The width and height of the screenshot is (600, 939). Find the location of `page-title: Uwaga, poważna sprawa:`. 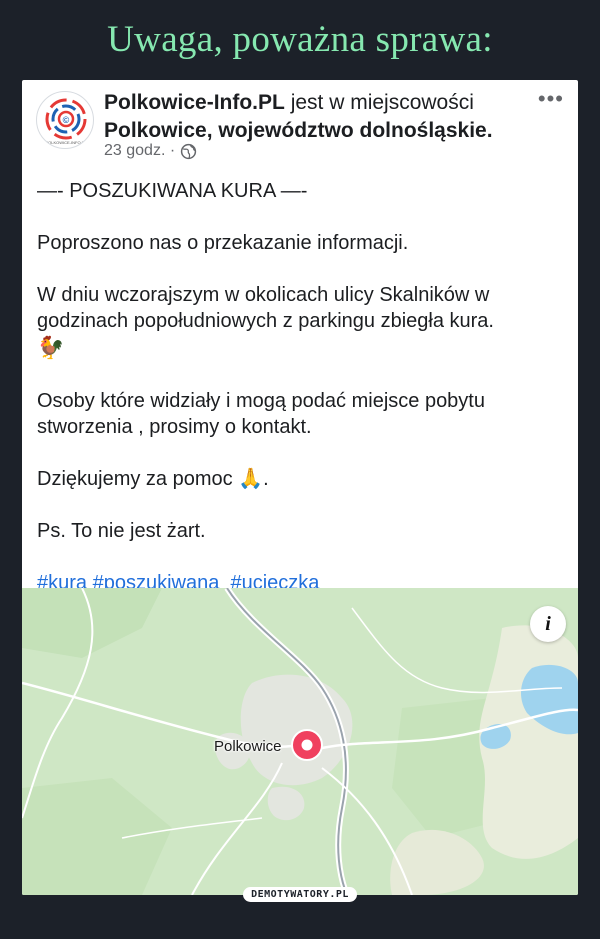

page-title: Uwaga, poważna sprawa: is located at coordinates (300, 39).